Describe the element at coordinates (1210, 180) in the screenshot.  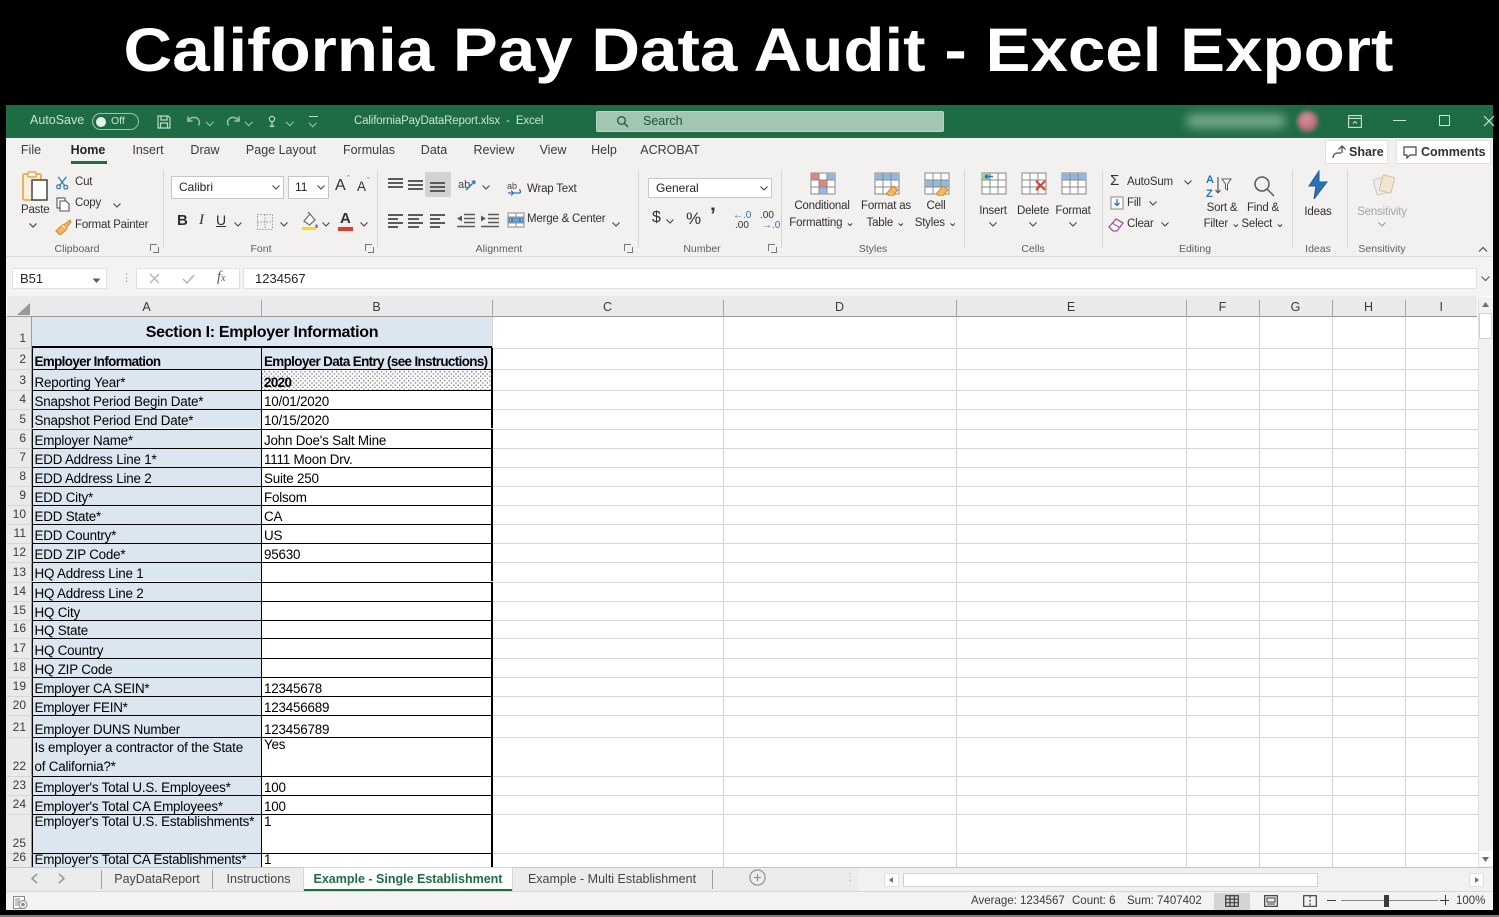
I see `svg-text: A` at that location.